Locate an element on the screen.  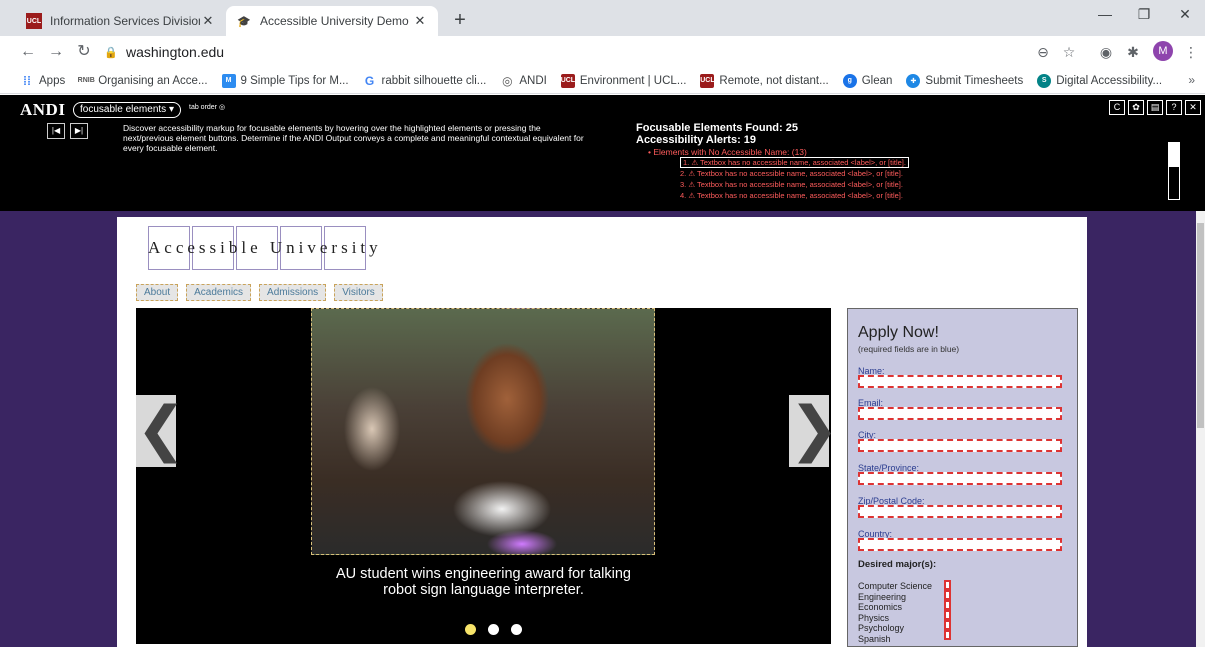
apply-title: Apply Now! is located at coordinates (898, 332).